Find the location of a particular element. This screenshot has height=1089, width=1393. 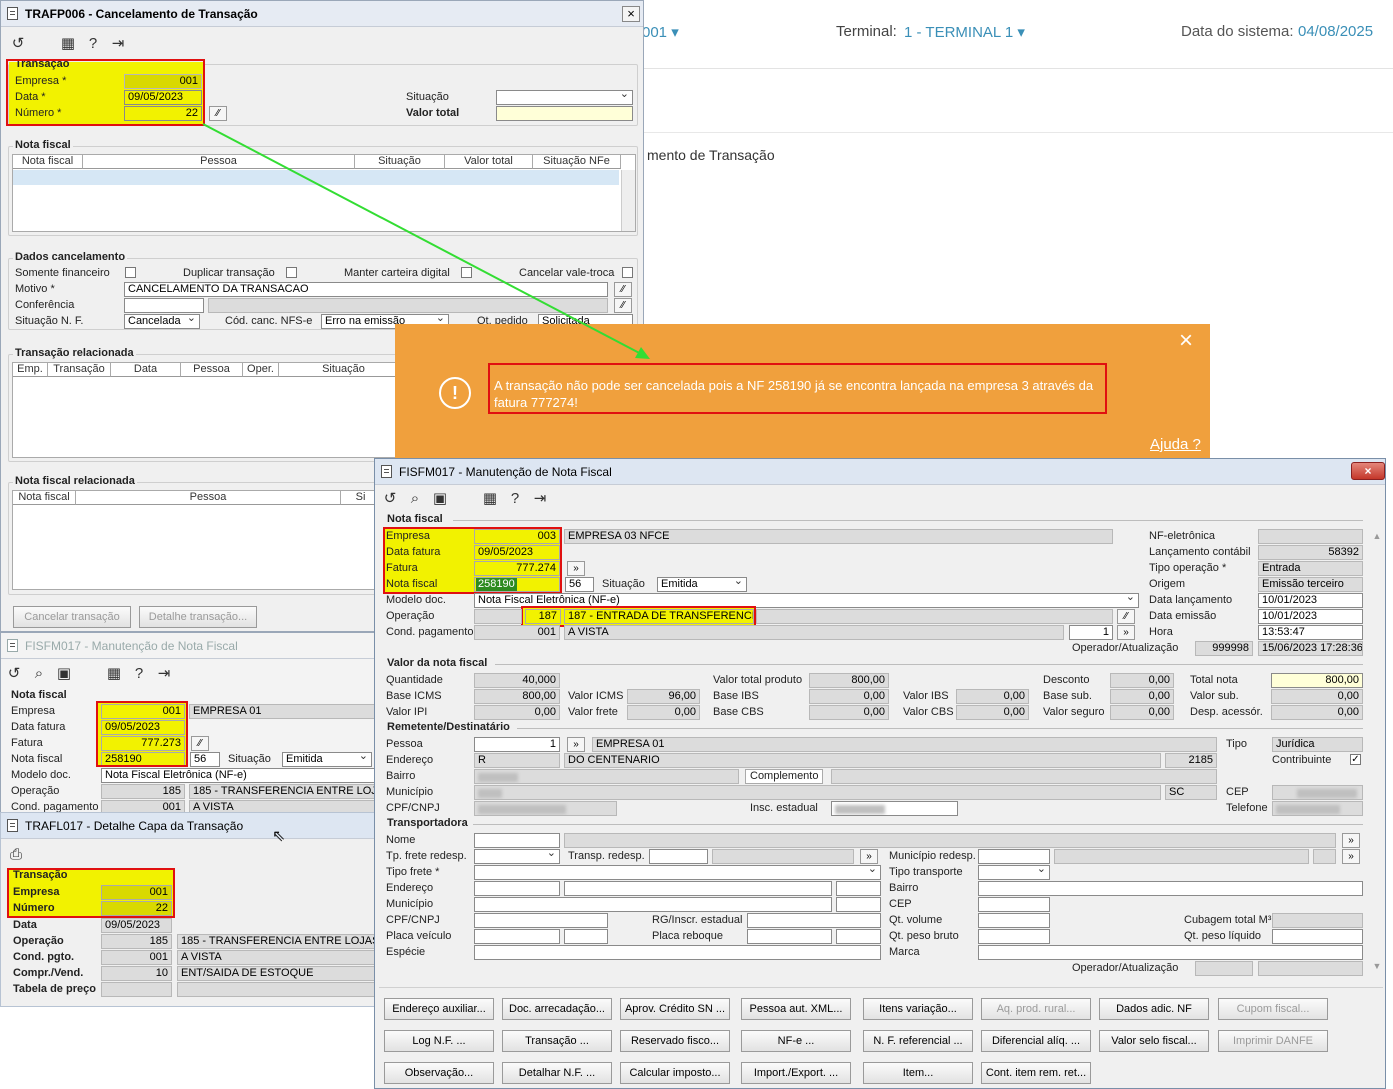

fatura-lookup-button: ⁄⁄ is located at coordinates (200, 743).